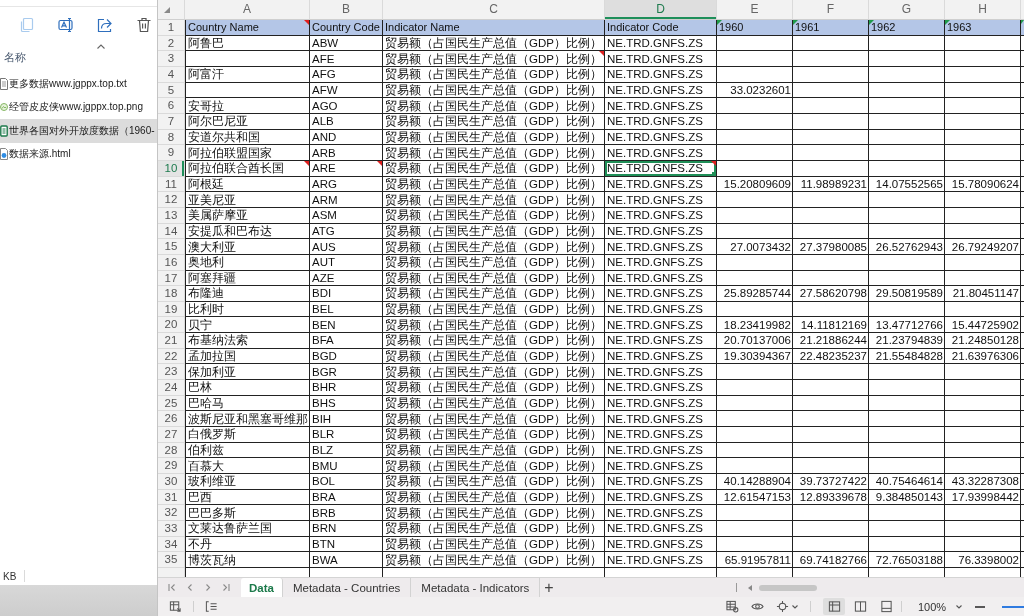 This screenshot has height=616, width=1024. What do you see at coordinates (171, 10) in the screenshot?
I see `select-all-button` at bounding box center [171, 10].